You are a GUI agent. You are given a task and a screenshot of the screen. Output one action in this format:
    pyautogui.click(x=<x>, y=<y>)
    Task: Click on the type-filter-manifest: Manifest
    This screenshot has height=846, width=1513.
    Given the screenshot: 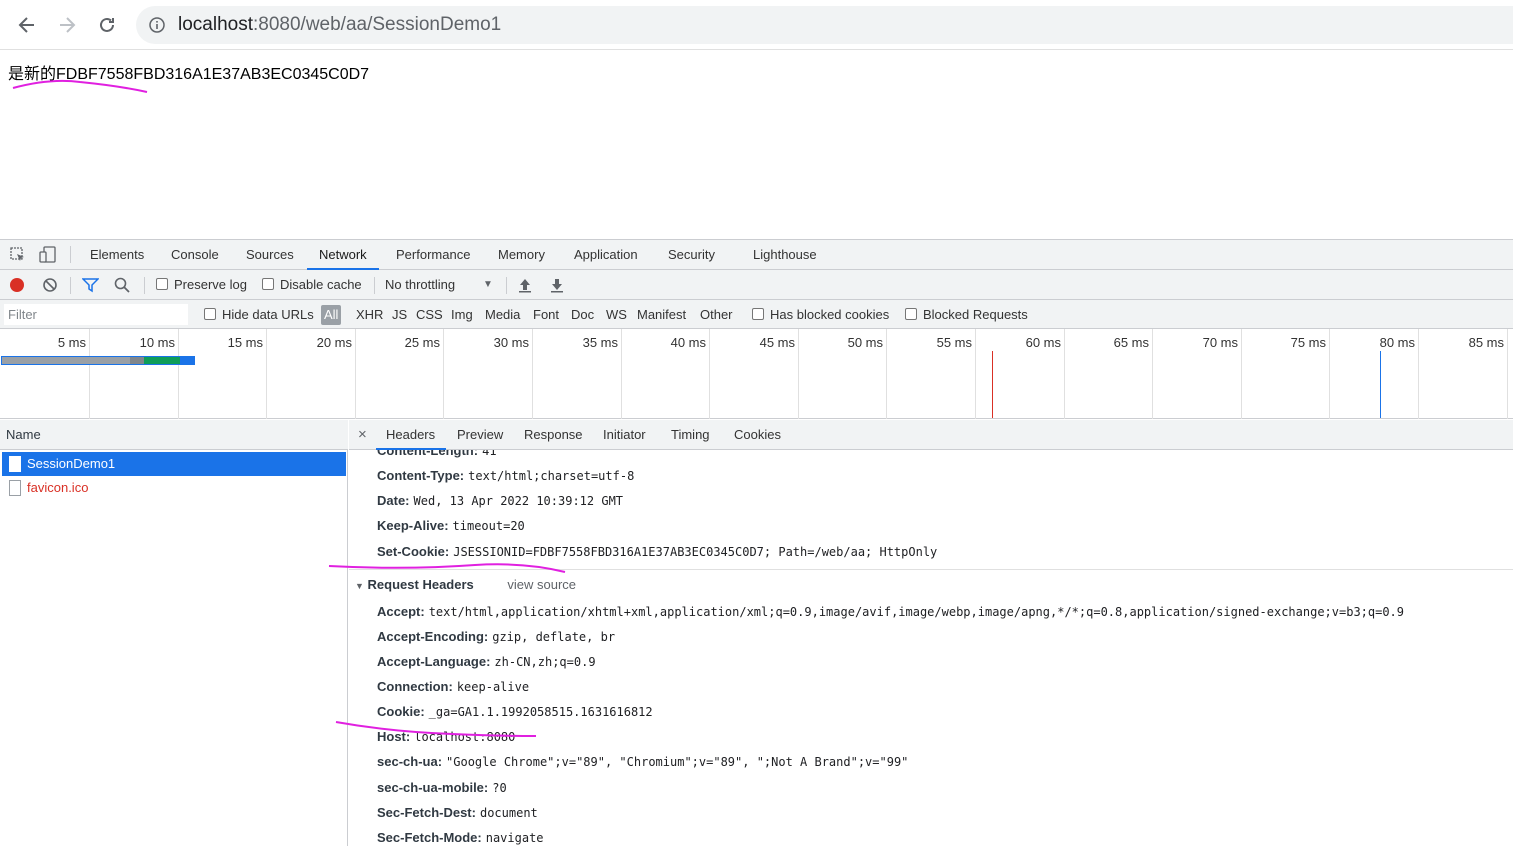 What is the action you would take?
    pyautogui.click(x=661, y=314)
    